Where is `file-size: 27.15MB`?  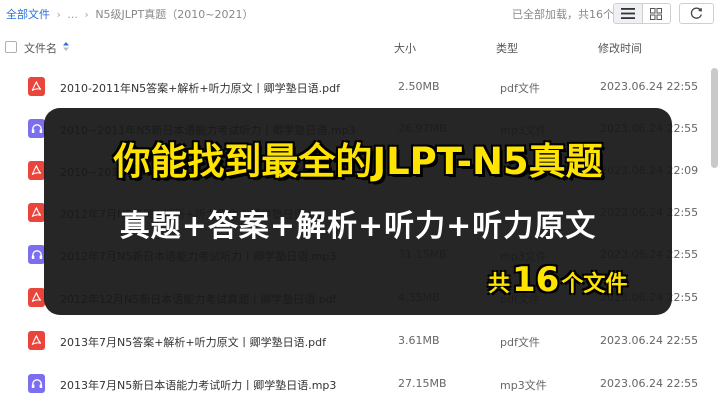
file-size: 27.15MB is located at coordinates (422, 383).